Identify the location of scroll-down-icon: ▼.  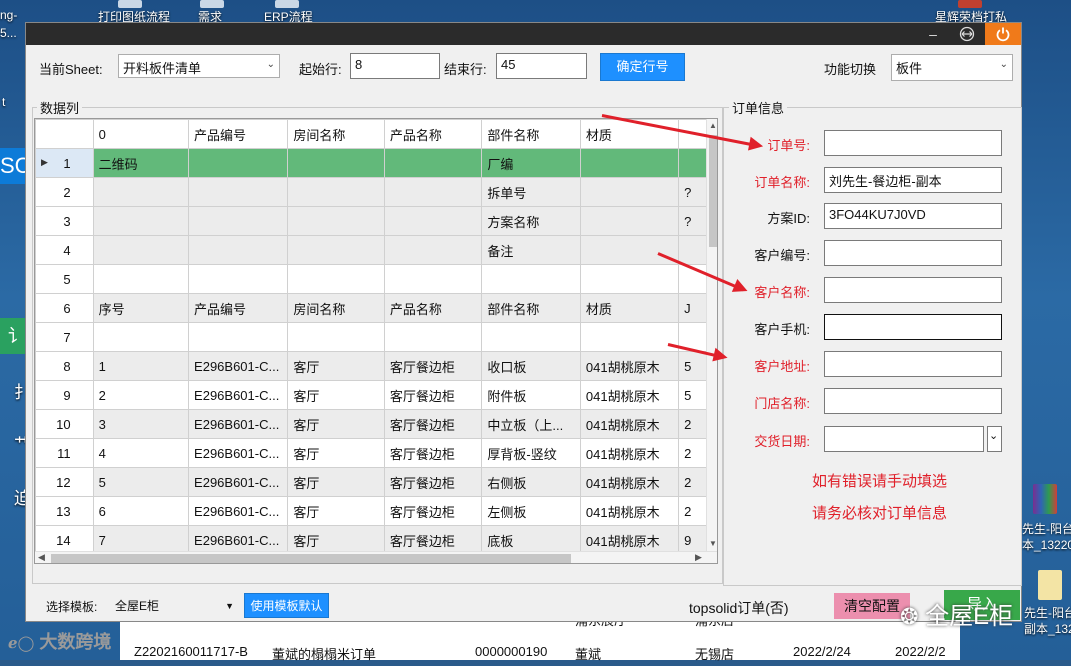
(713, 543).